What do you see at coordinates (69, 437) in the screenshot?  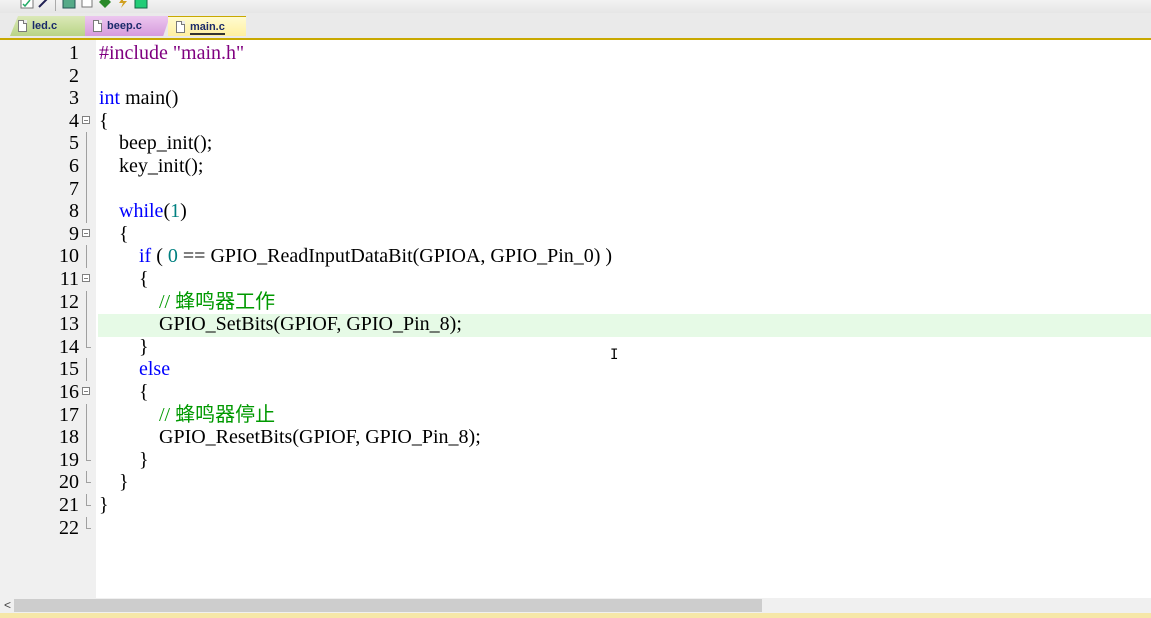 I see `line-number: 18` at bounding box center [69, 437].